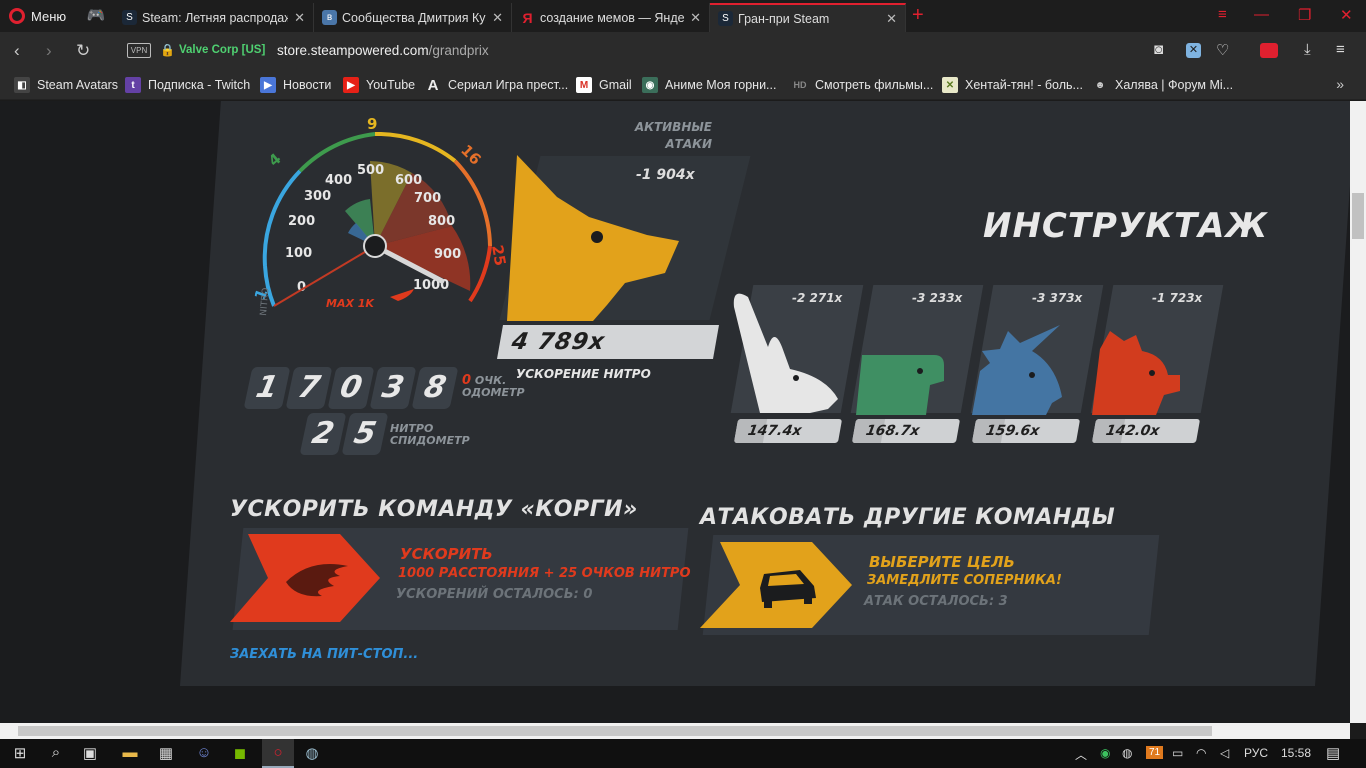 The width and height of the screenshot is (1366, 768). What do you see at coordinates (56, 752) in the screenshot?
I see `search-icon: ⌕` at bounding box center [56, 752].